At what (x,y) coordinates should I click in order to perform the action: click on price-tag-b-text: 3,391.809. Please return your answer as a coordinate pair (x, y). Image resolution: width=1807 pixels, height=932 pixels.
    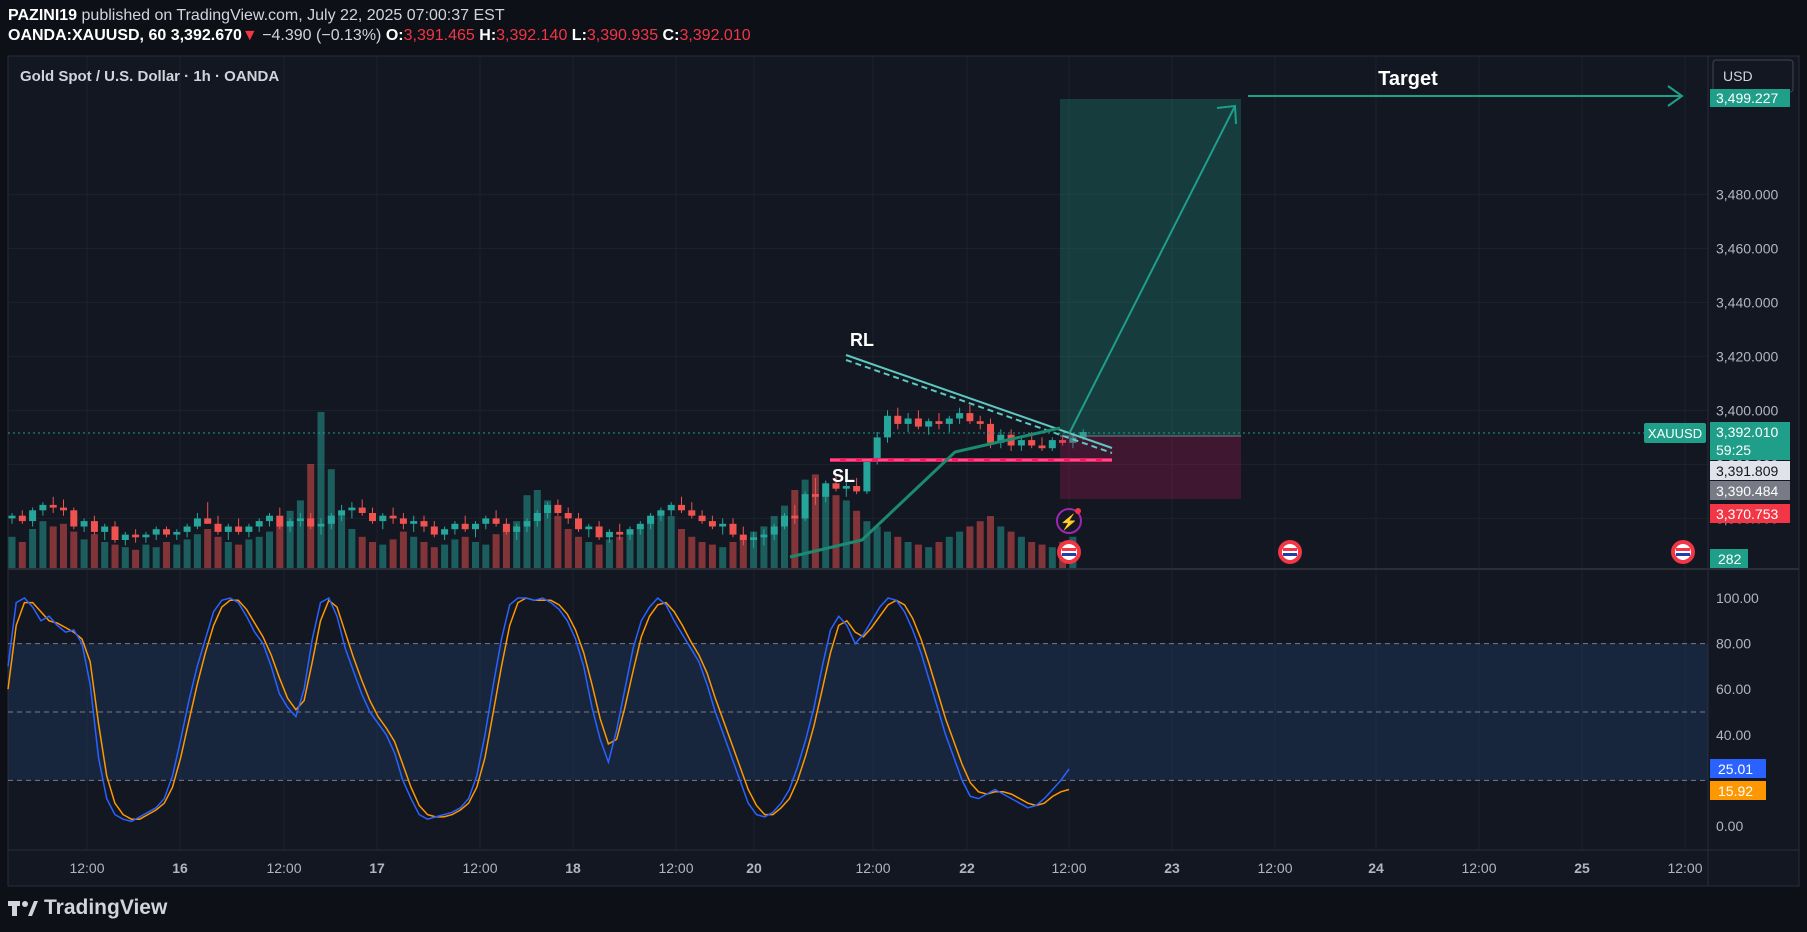
    Looking at the image, I should click on (1747, 471).